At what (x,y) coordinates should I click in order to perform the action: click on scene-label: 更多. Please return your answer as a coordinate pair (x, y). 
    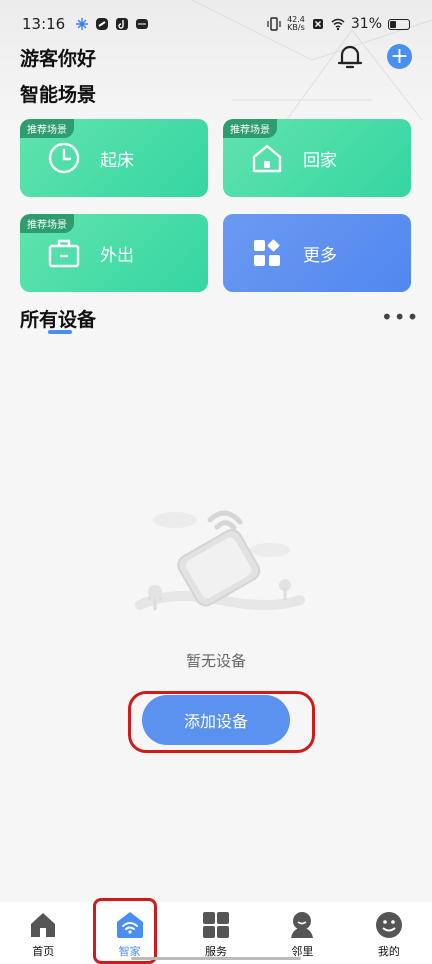
    Looking at the image, I should click on (320, 255).